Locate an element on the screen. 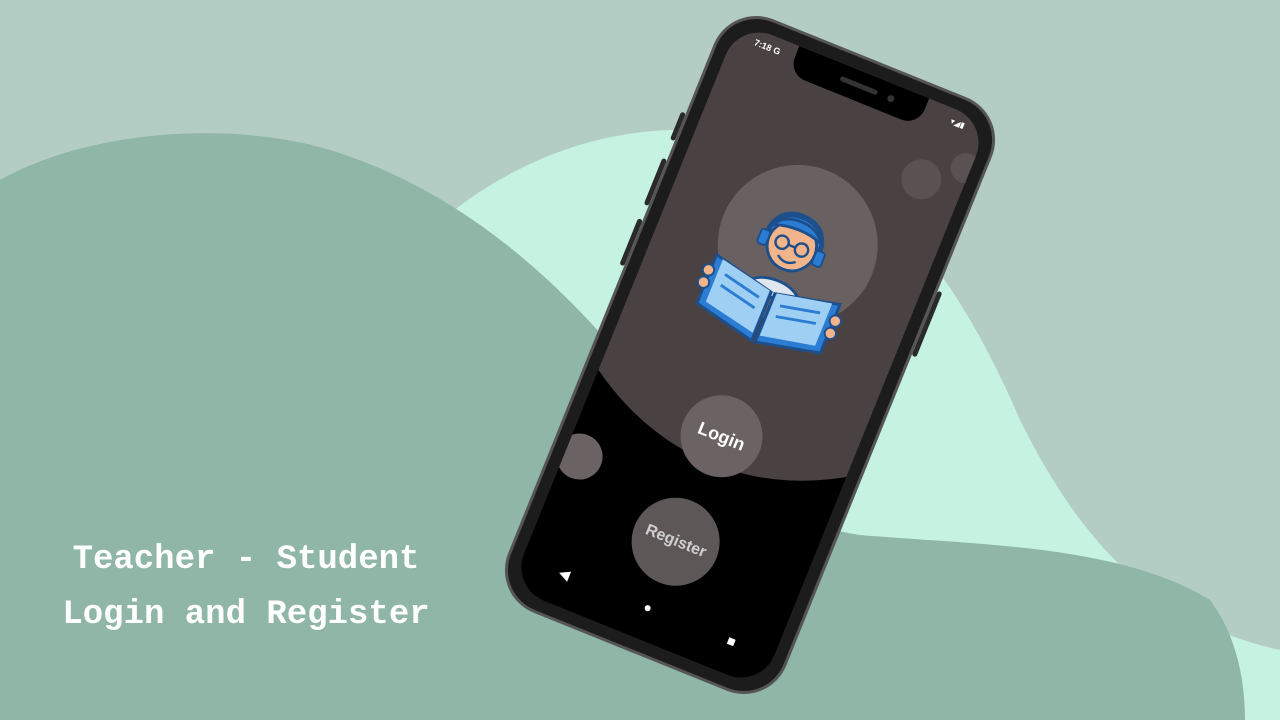 This screenshot has width=1280, height=720. caption-line-1: Teacher - Student is located at coordinates (246, 560).